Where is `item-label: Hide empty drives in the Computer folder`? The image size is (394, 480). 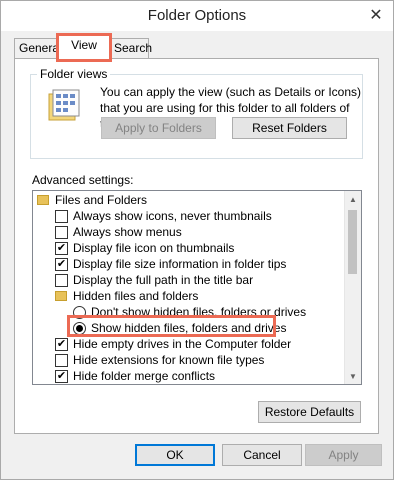
item-label: Hide empty drives in the Computer folder is located at coordinates (182, 344).